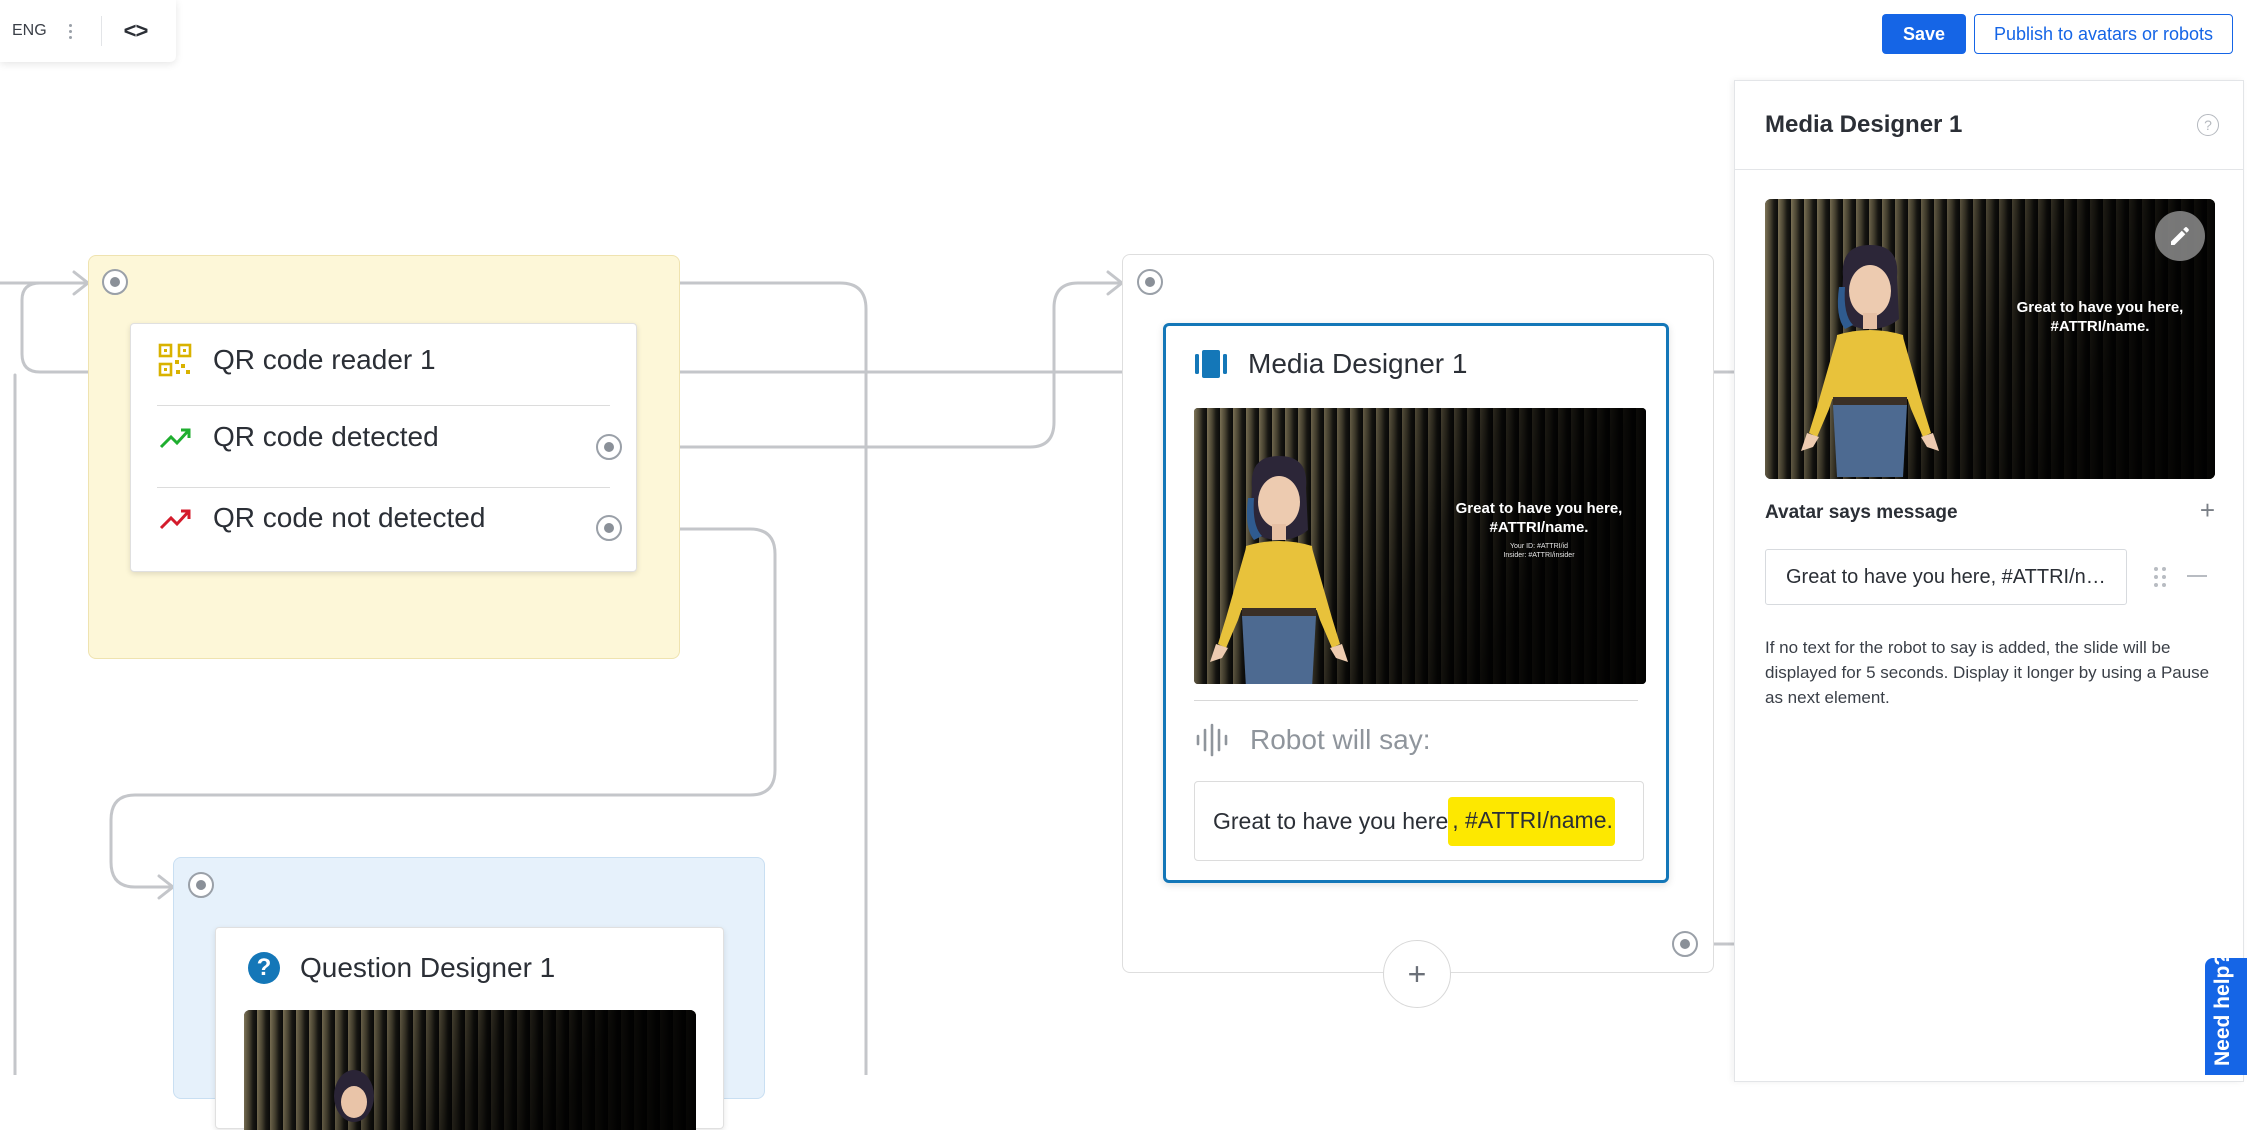 This screenshot has height=1130, width=2247. I want to click on qr-group-input-port, so click(115, 282).